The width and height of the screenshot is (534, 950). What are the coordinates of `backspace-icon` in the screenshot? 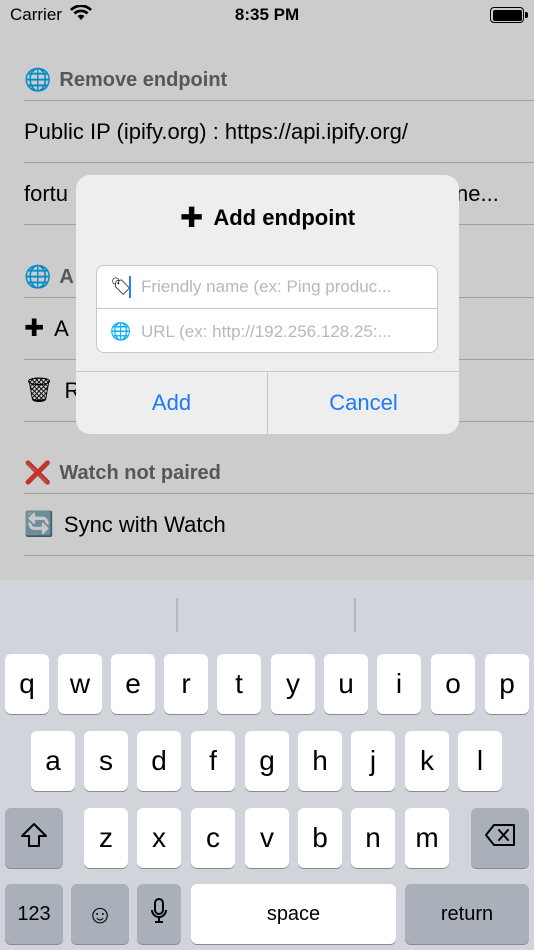 It's located at (500, 838).